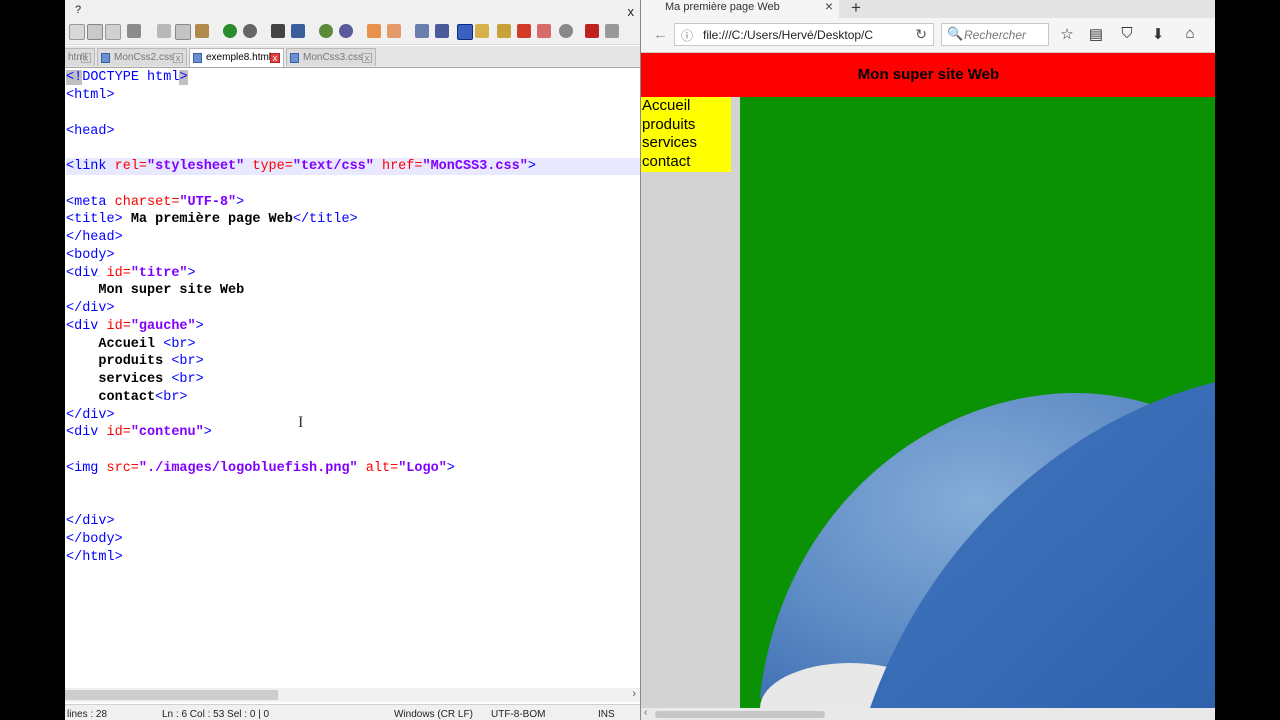  I want to click on search-icon: 🔍, so click(955, 33).